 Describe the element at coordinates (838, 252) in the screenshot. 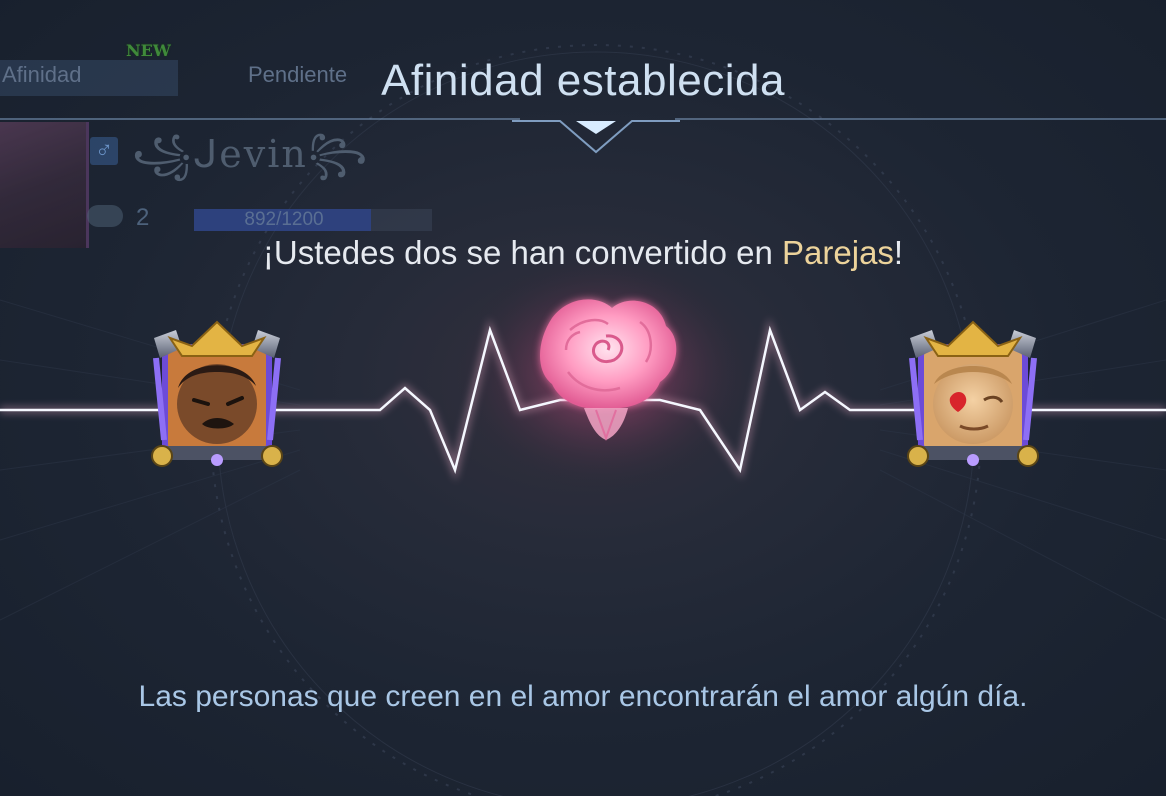

I see `relationship-highlight: Parejas` at that location.